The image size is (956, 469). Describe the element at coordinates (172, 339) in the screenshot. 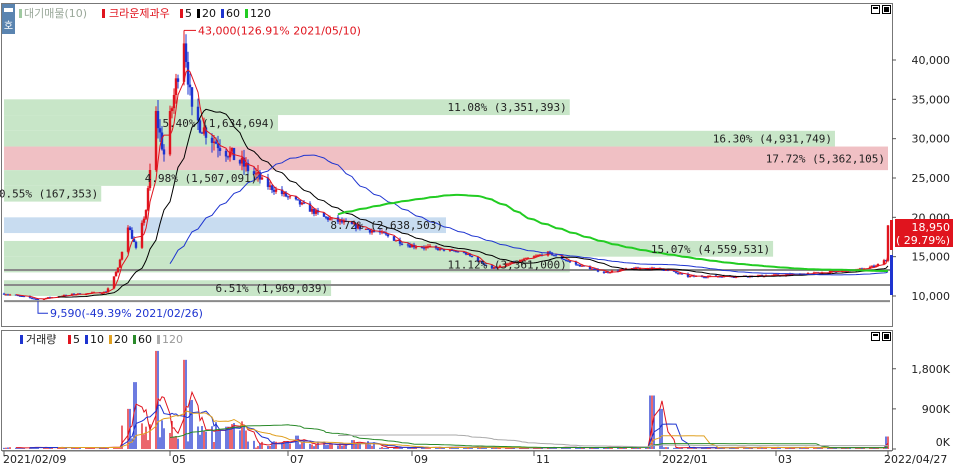

I see `ma-label: 120` at that location.